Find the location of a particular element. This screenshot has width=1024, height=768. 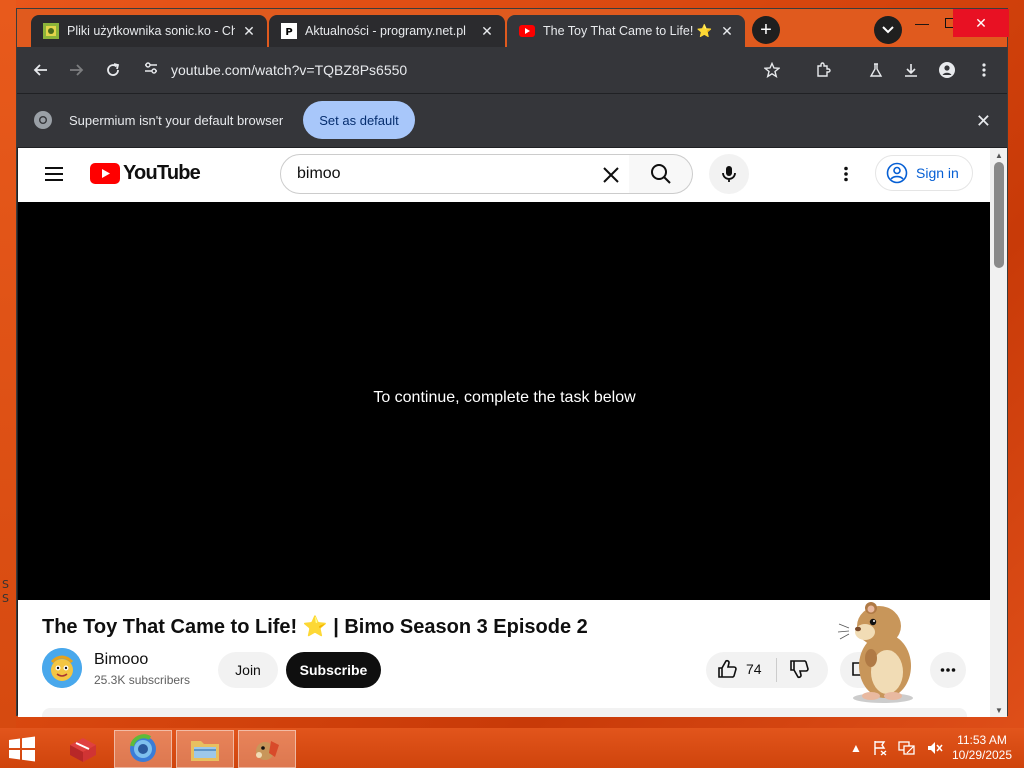

set-as-default-button: Set as default is located at coordinates (359, 120).